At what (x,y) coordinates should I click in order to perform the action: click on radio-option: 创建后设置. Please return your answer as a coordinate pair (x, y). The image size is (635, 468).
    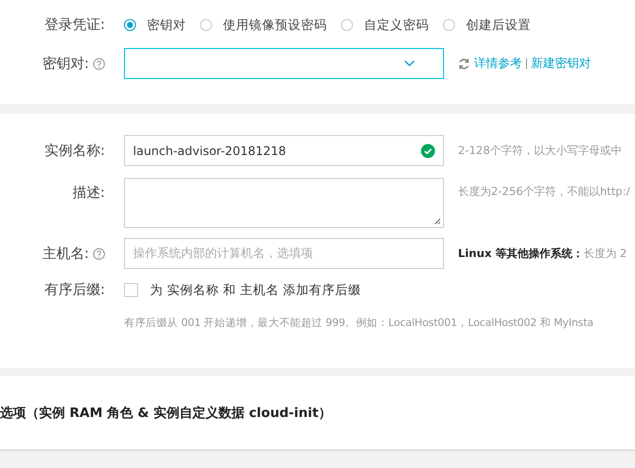
    Looking at the image, I should click on (487, 25).